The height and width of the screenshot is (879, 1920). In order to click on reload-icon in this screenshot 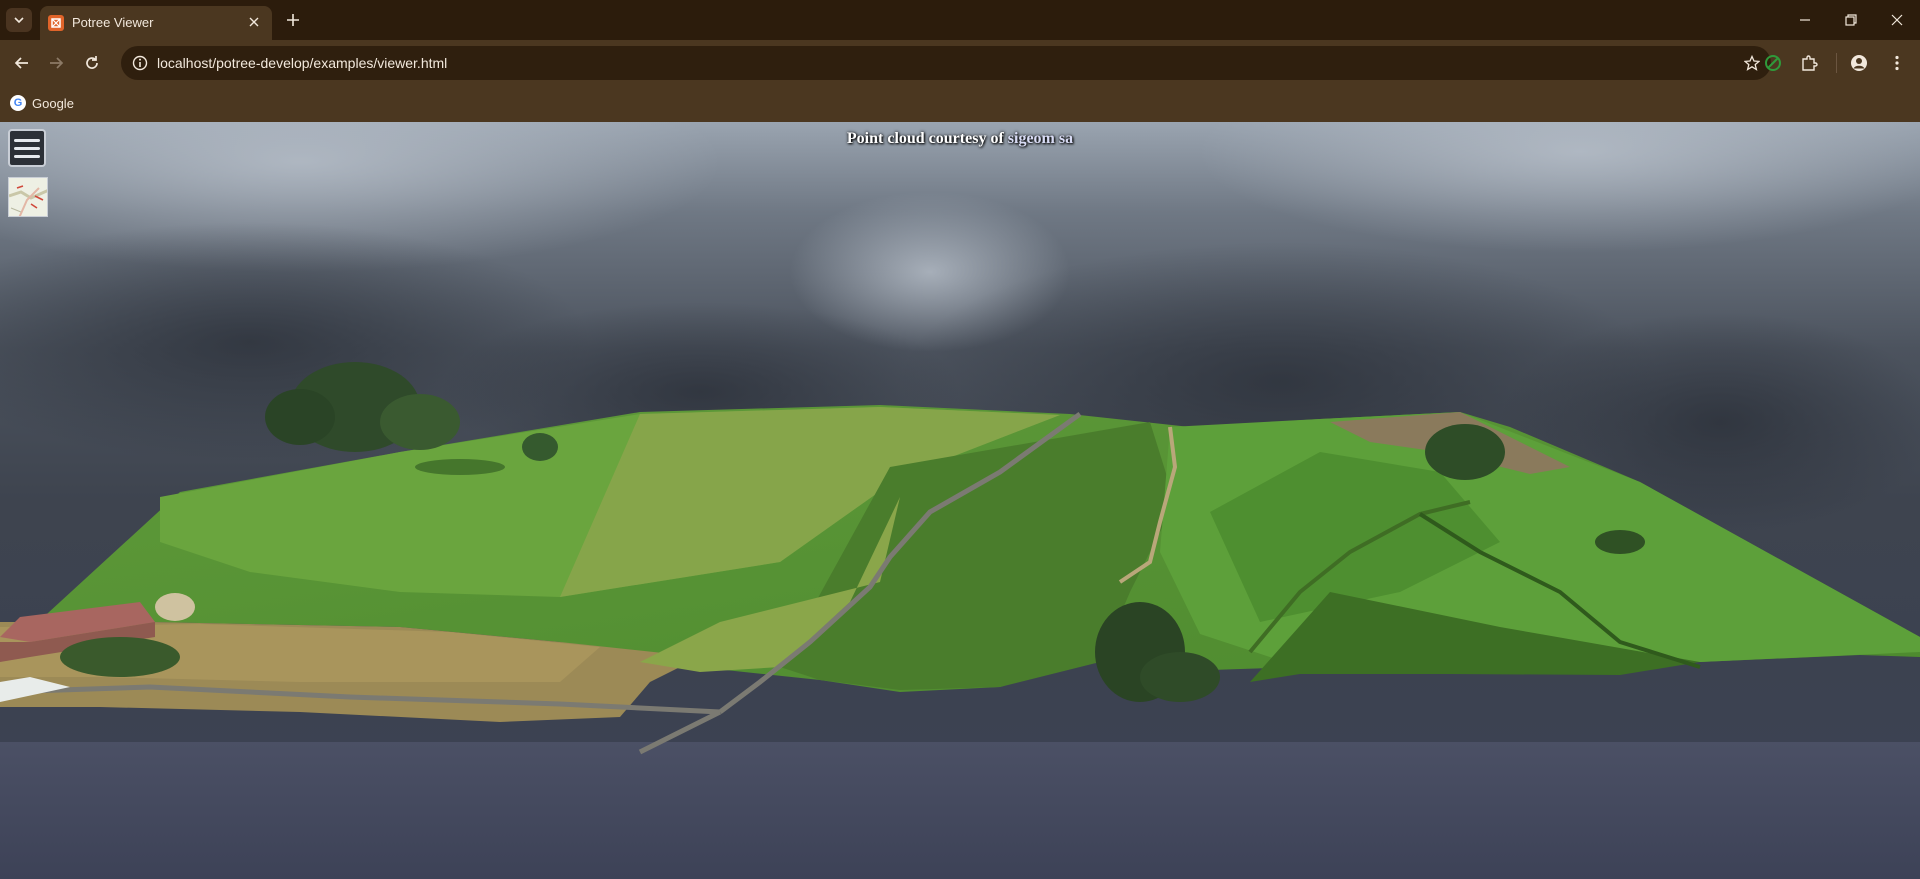, I will do `click(92, 62)`.